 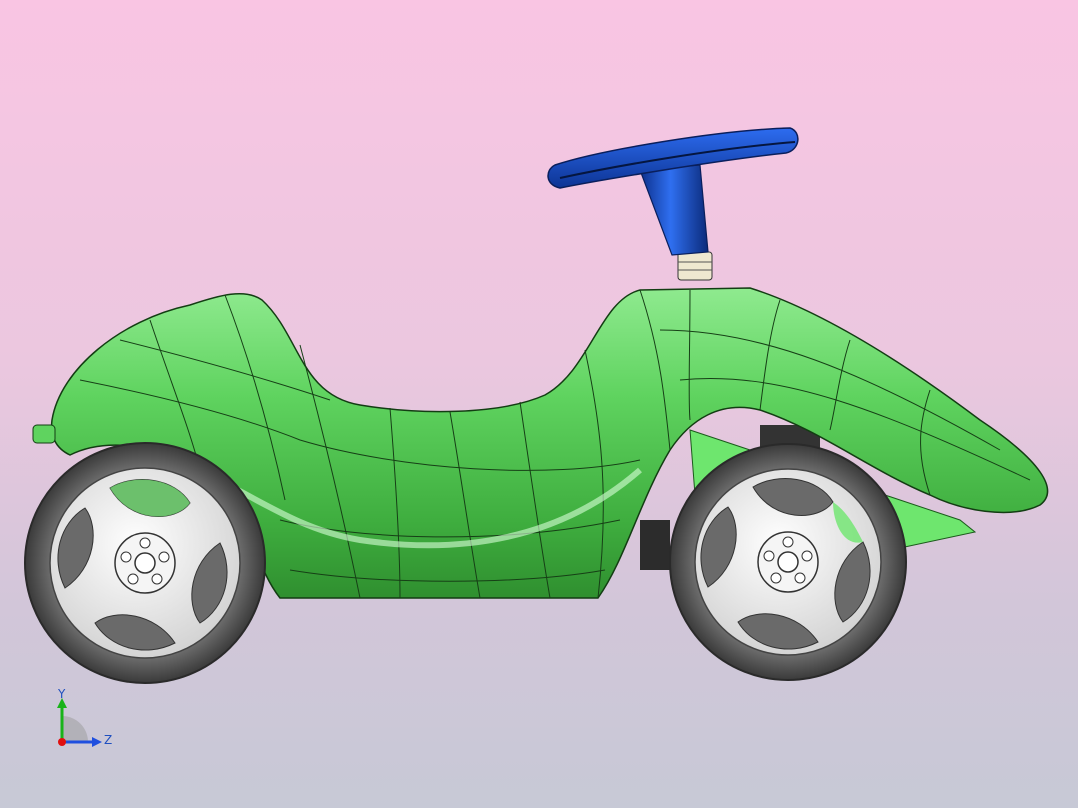 I want to click on steering-assembly, so click(x=673, y=204).